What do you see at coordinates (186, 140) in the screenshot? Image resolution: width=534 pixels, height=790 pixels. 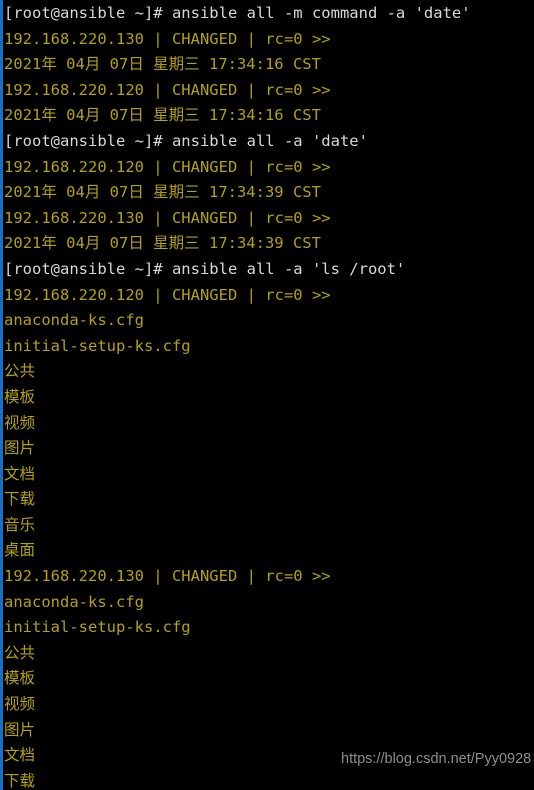 I see `terminal-command-line: [root@ansible ~]# ansible all -a 'date'` at bounding box center [186, 140].